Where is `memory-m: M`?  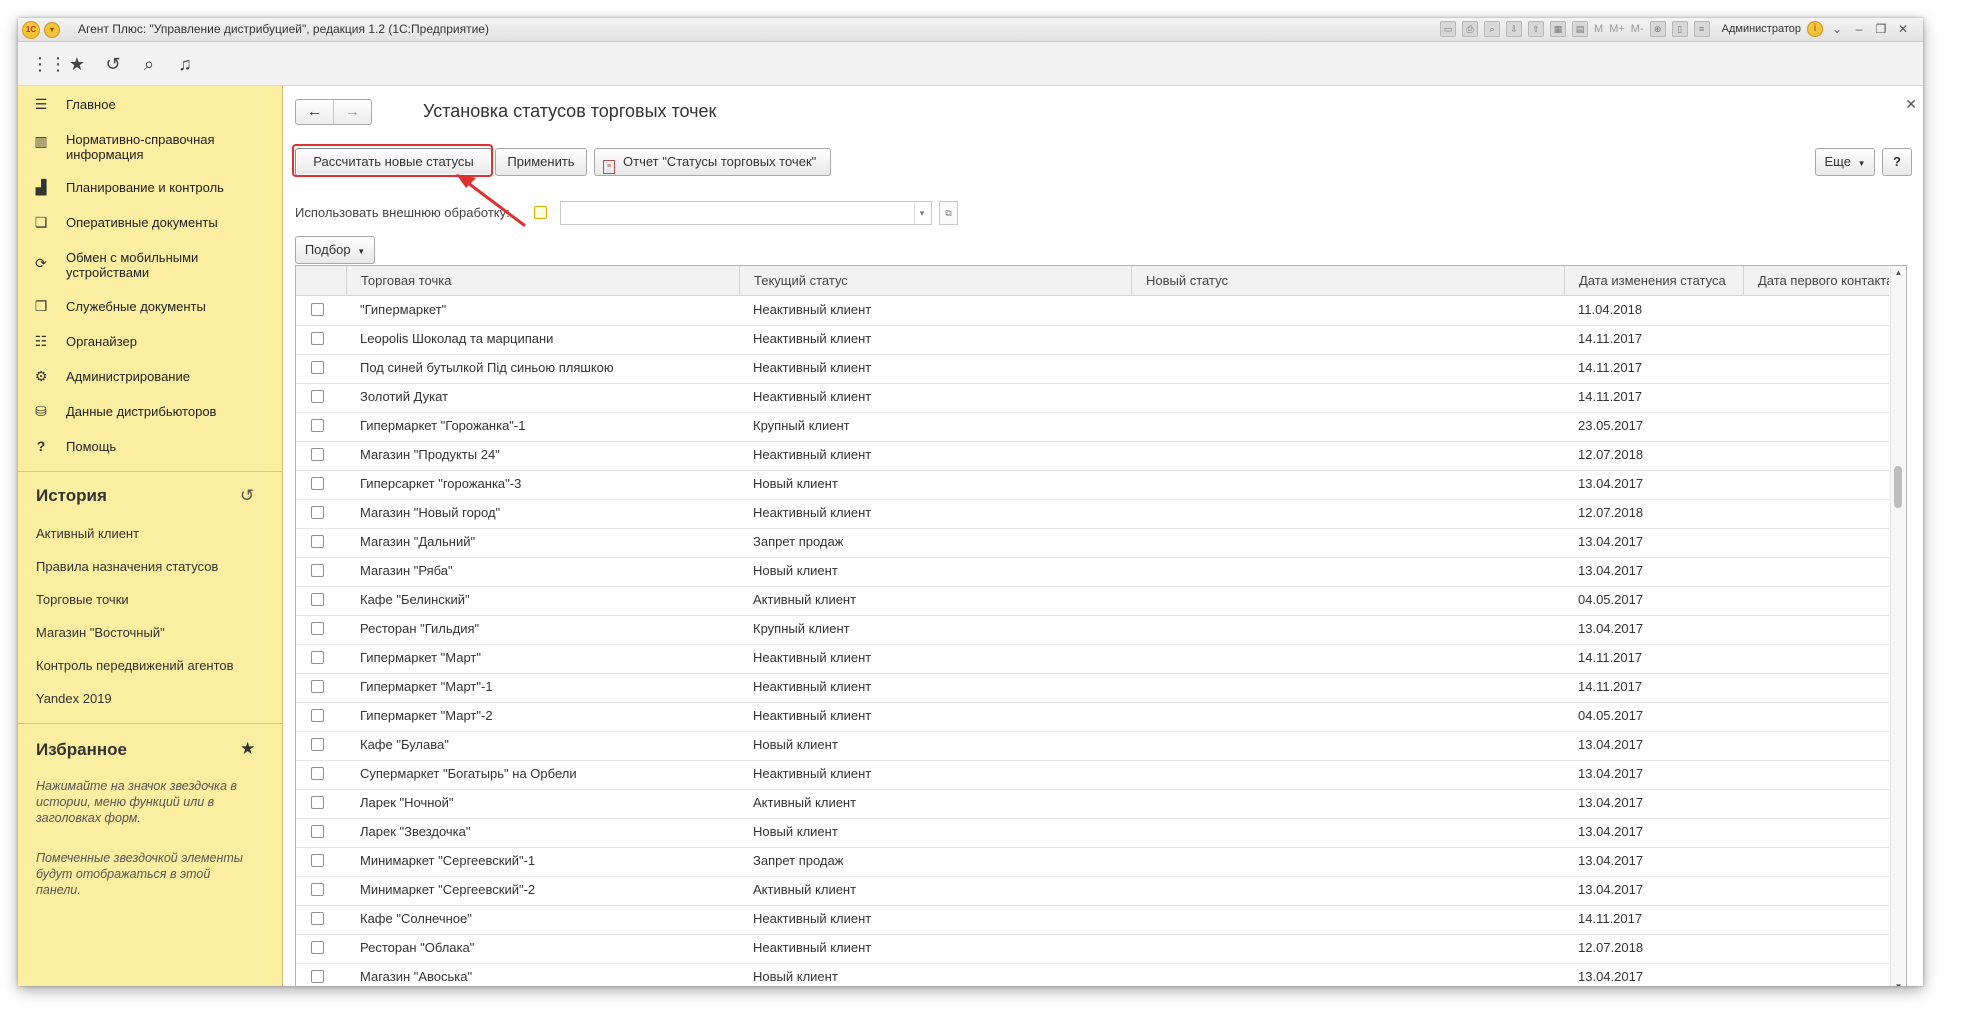
memory-m: M is located at coordinates (1598, 29).